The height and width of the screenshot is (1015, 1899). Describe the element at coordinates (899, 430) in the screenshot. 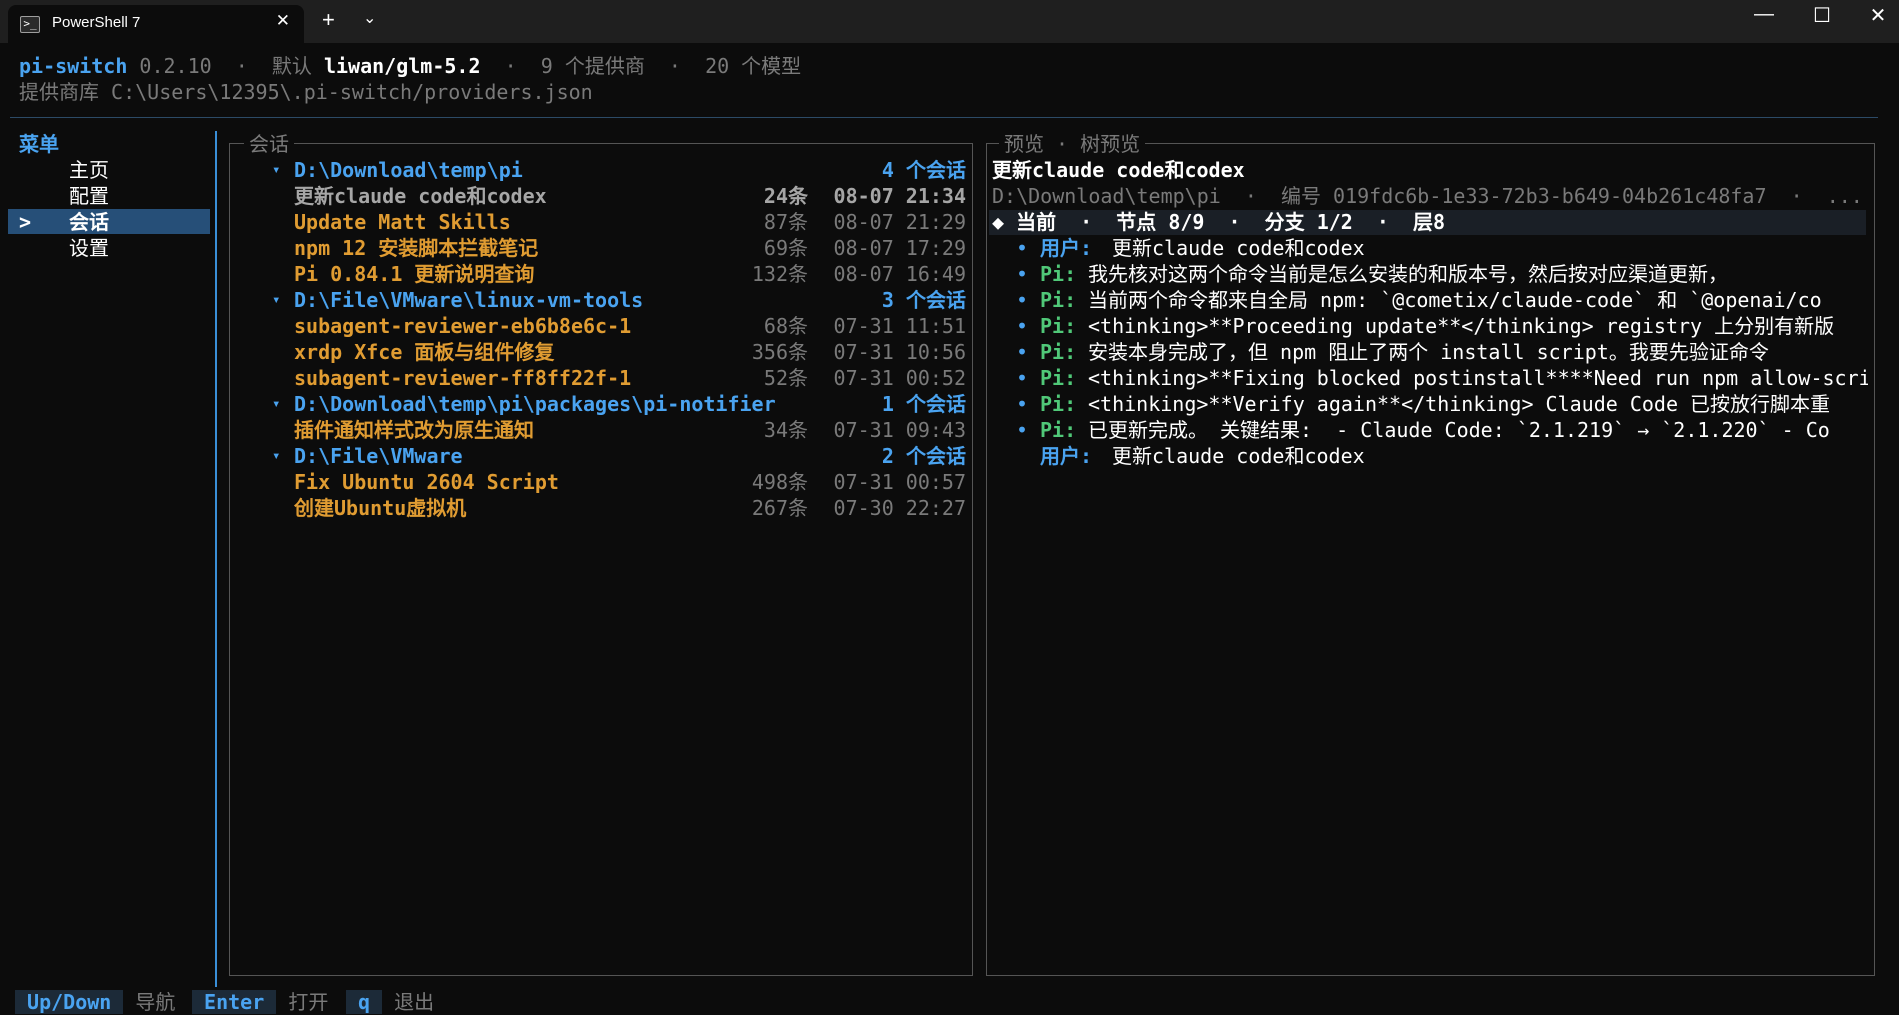

I see `session-time: 07-31 09:43` at that location.